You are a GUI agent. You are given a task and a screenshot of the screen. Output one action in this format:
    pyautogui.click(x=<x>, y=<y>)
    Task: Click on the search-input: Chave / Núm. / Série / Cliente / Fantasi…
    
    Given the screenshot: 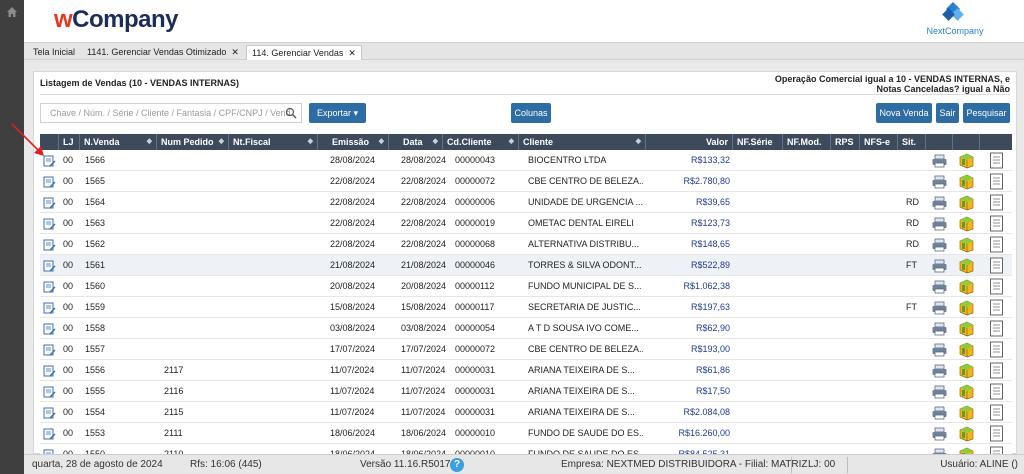 What is the action you would take?
    pyautogui.click(x=171, y=113)
    